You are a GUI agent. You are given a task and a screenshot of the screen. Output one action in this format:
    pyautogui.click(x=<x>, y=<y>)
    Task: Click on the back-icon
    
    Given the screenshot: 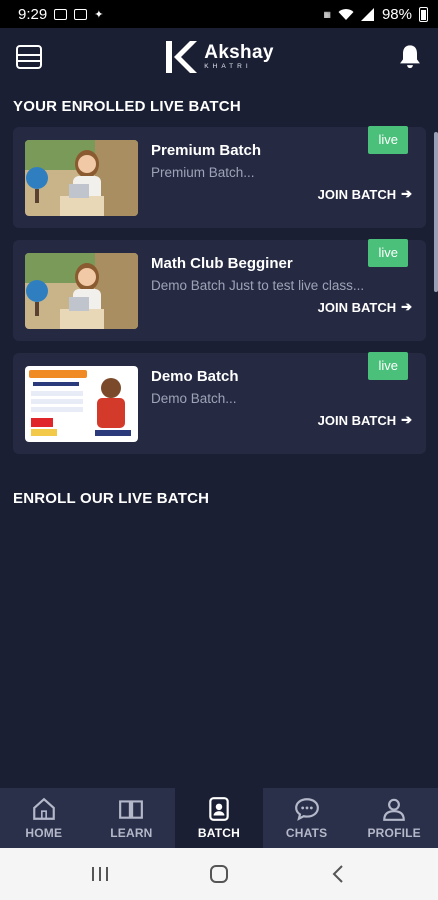 What is the action you would take?
    pyautogui.click(x=338, y=874)
    